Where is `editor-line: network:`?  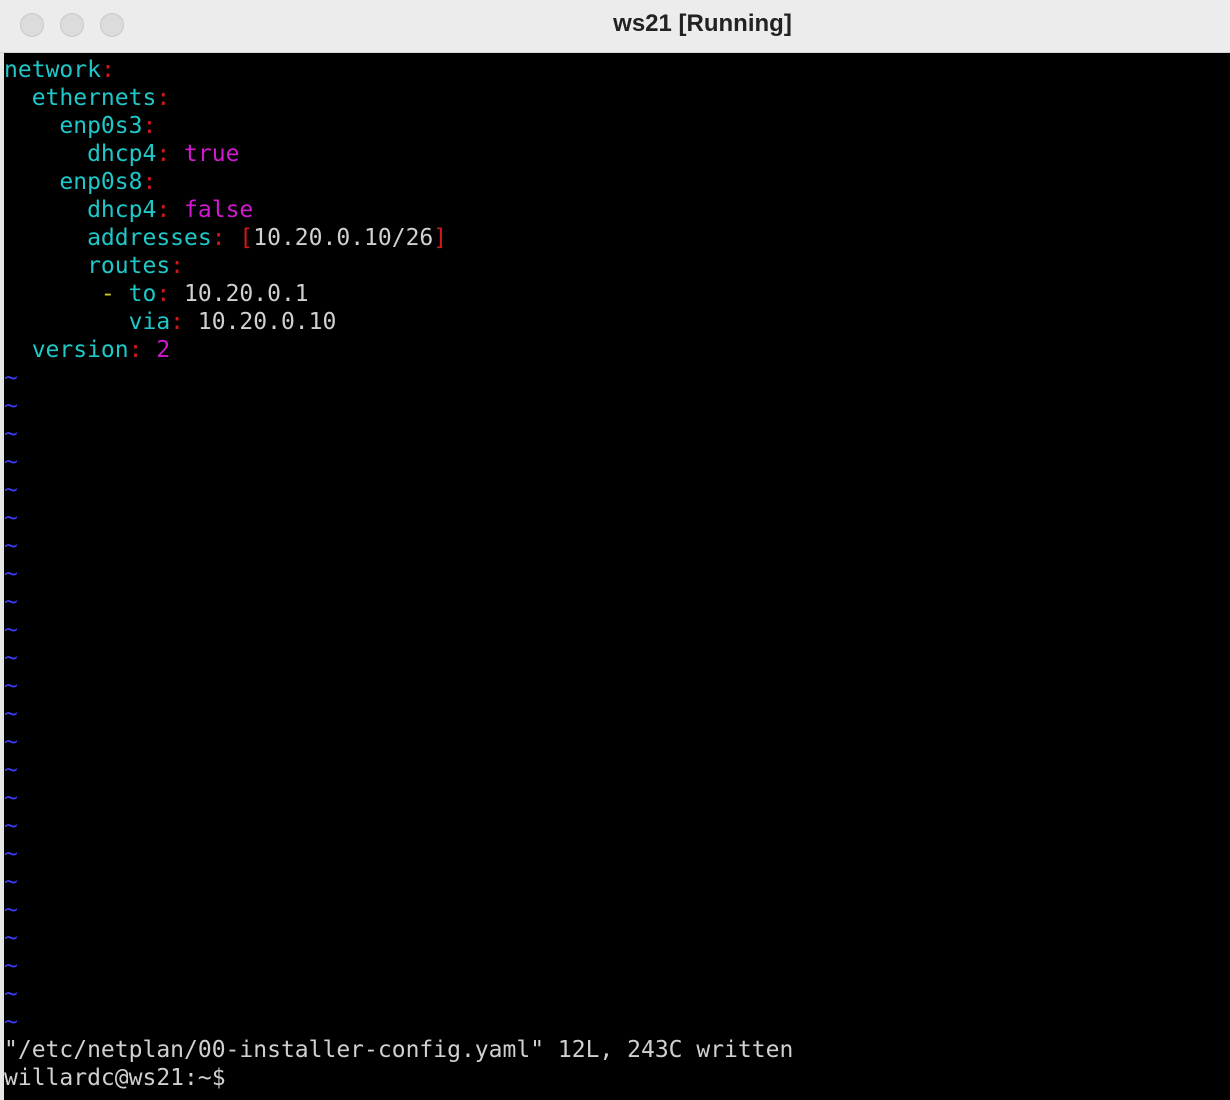
editor-line: network: is located at coordinates (617, 70).